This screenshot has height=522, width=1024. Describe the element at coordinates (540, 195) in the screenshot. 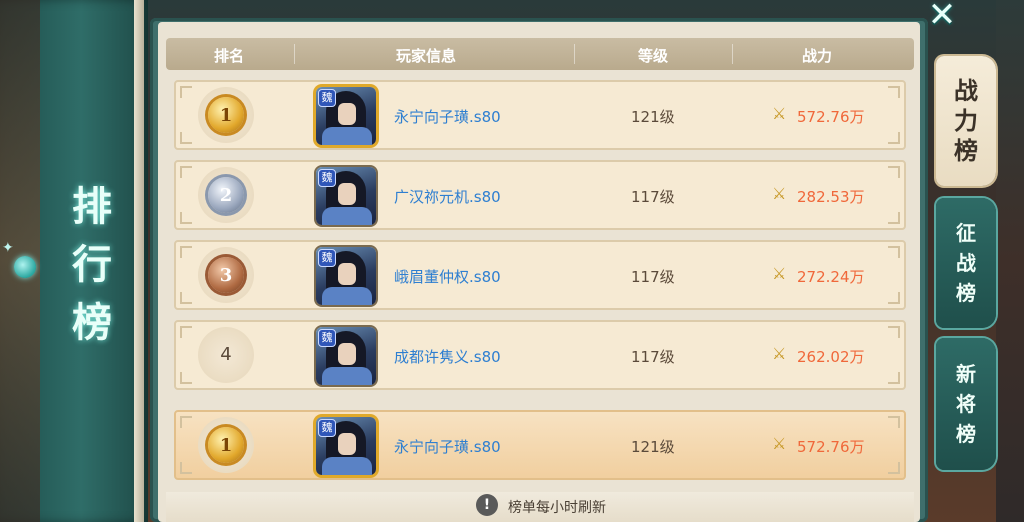

I see `table-row: 2 魏 广汉祢元机.s80 117级 ⚔ 282.53万` at that location.